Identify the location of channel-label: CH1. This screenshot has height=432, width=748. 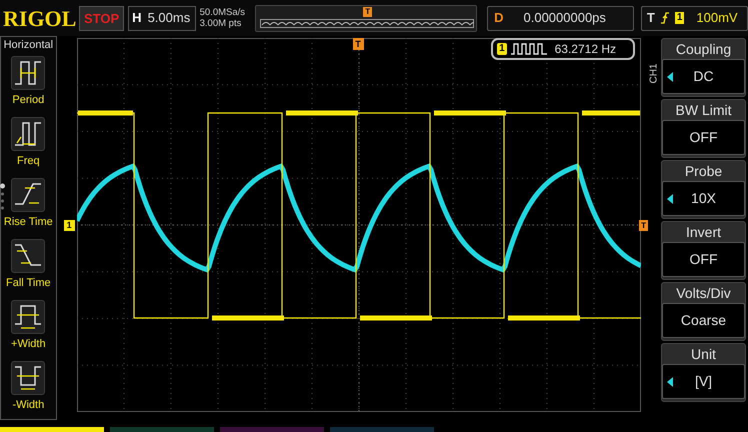
(654, 74).